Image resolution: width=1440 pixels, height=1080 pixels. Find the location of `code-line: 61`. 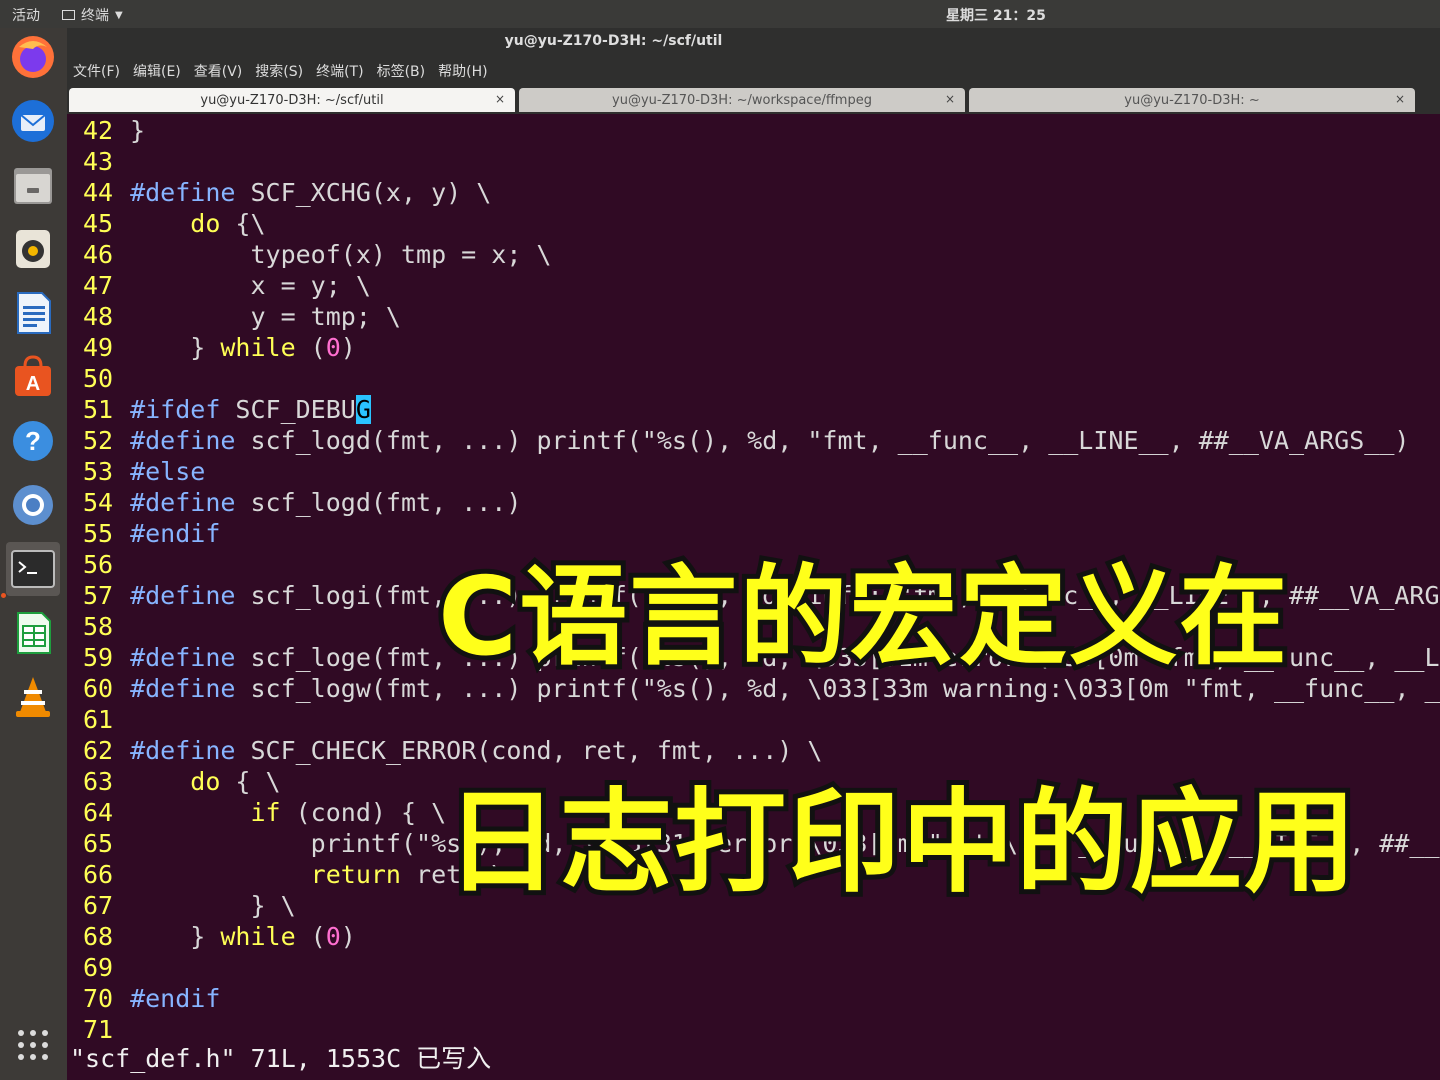

code-line: 61 is located at coordinates (106, 719).